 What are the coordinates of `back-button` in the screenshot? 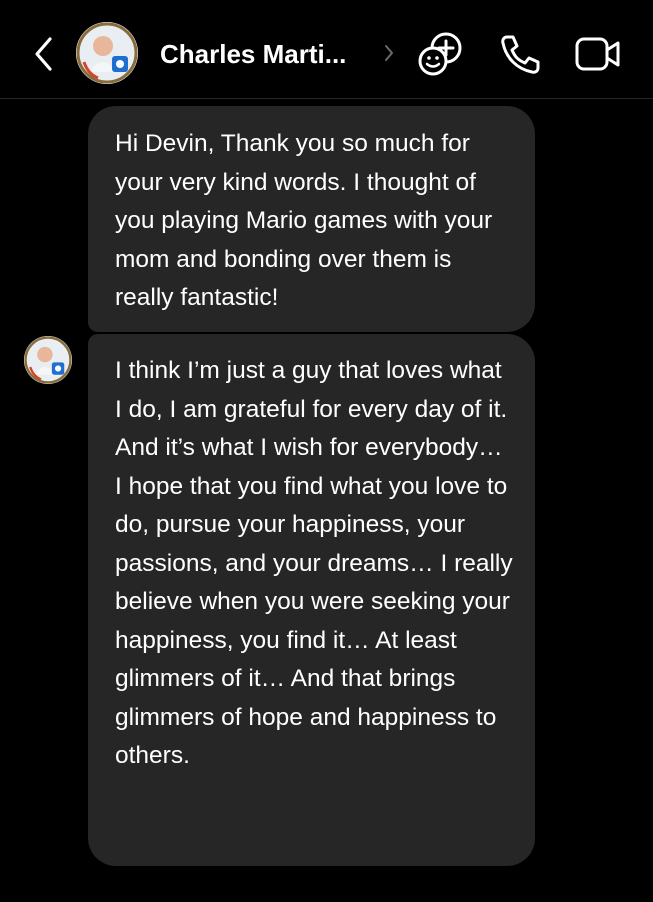 It's located at (45, 54).